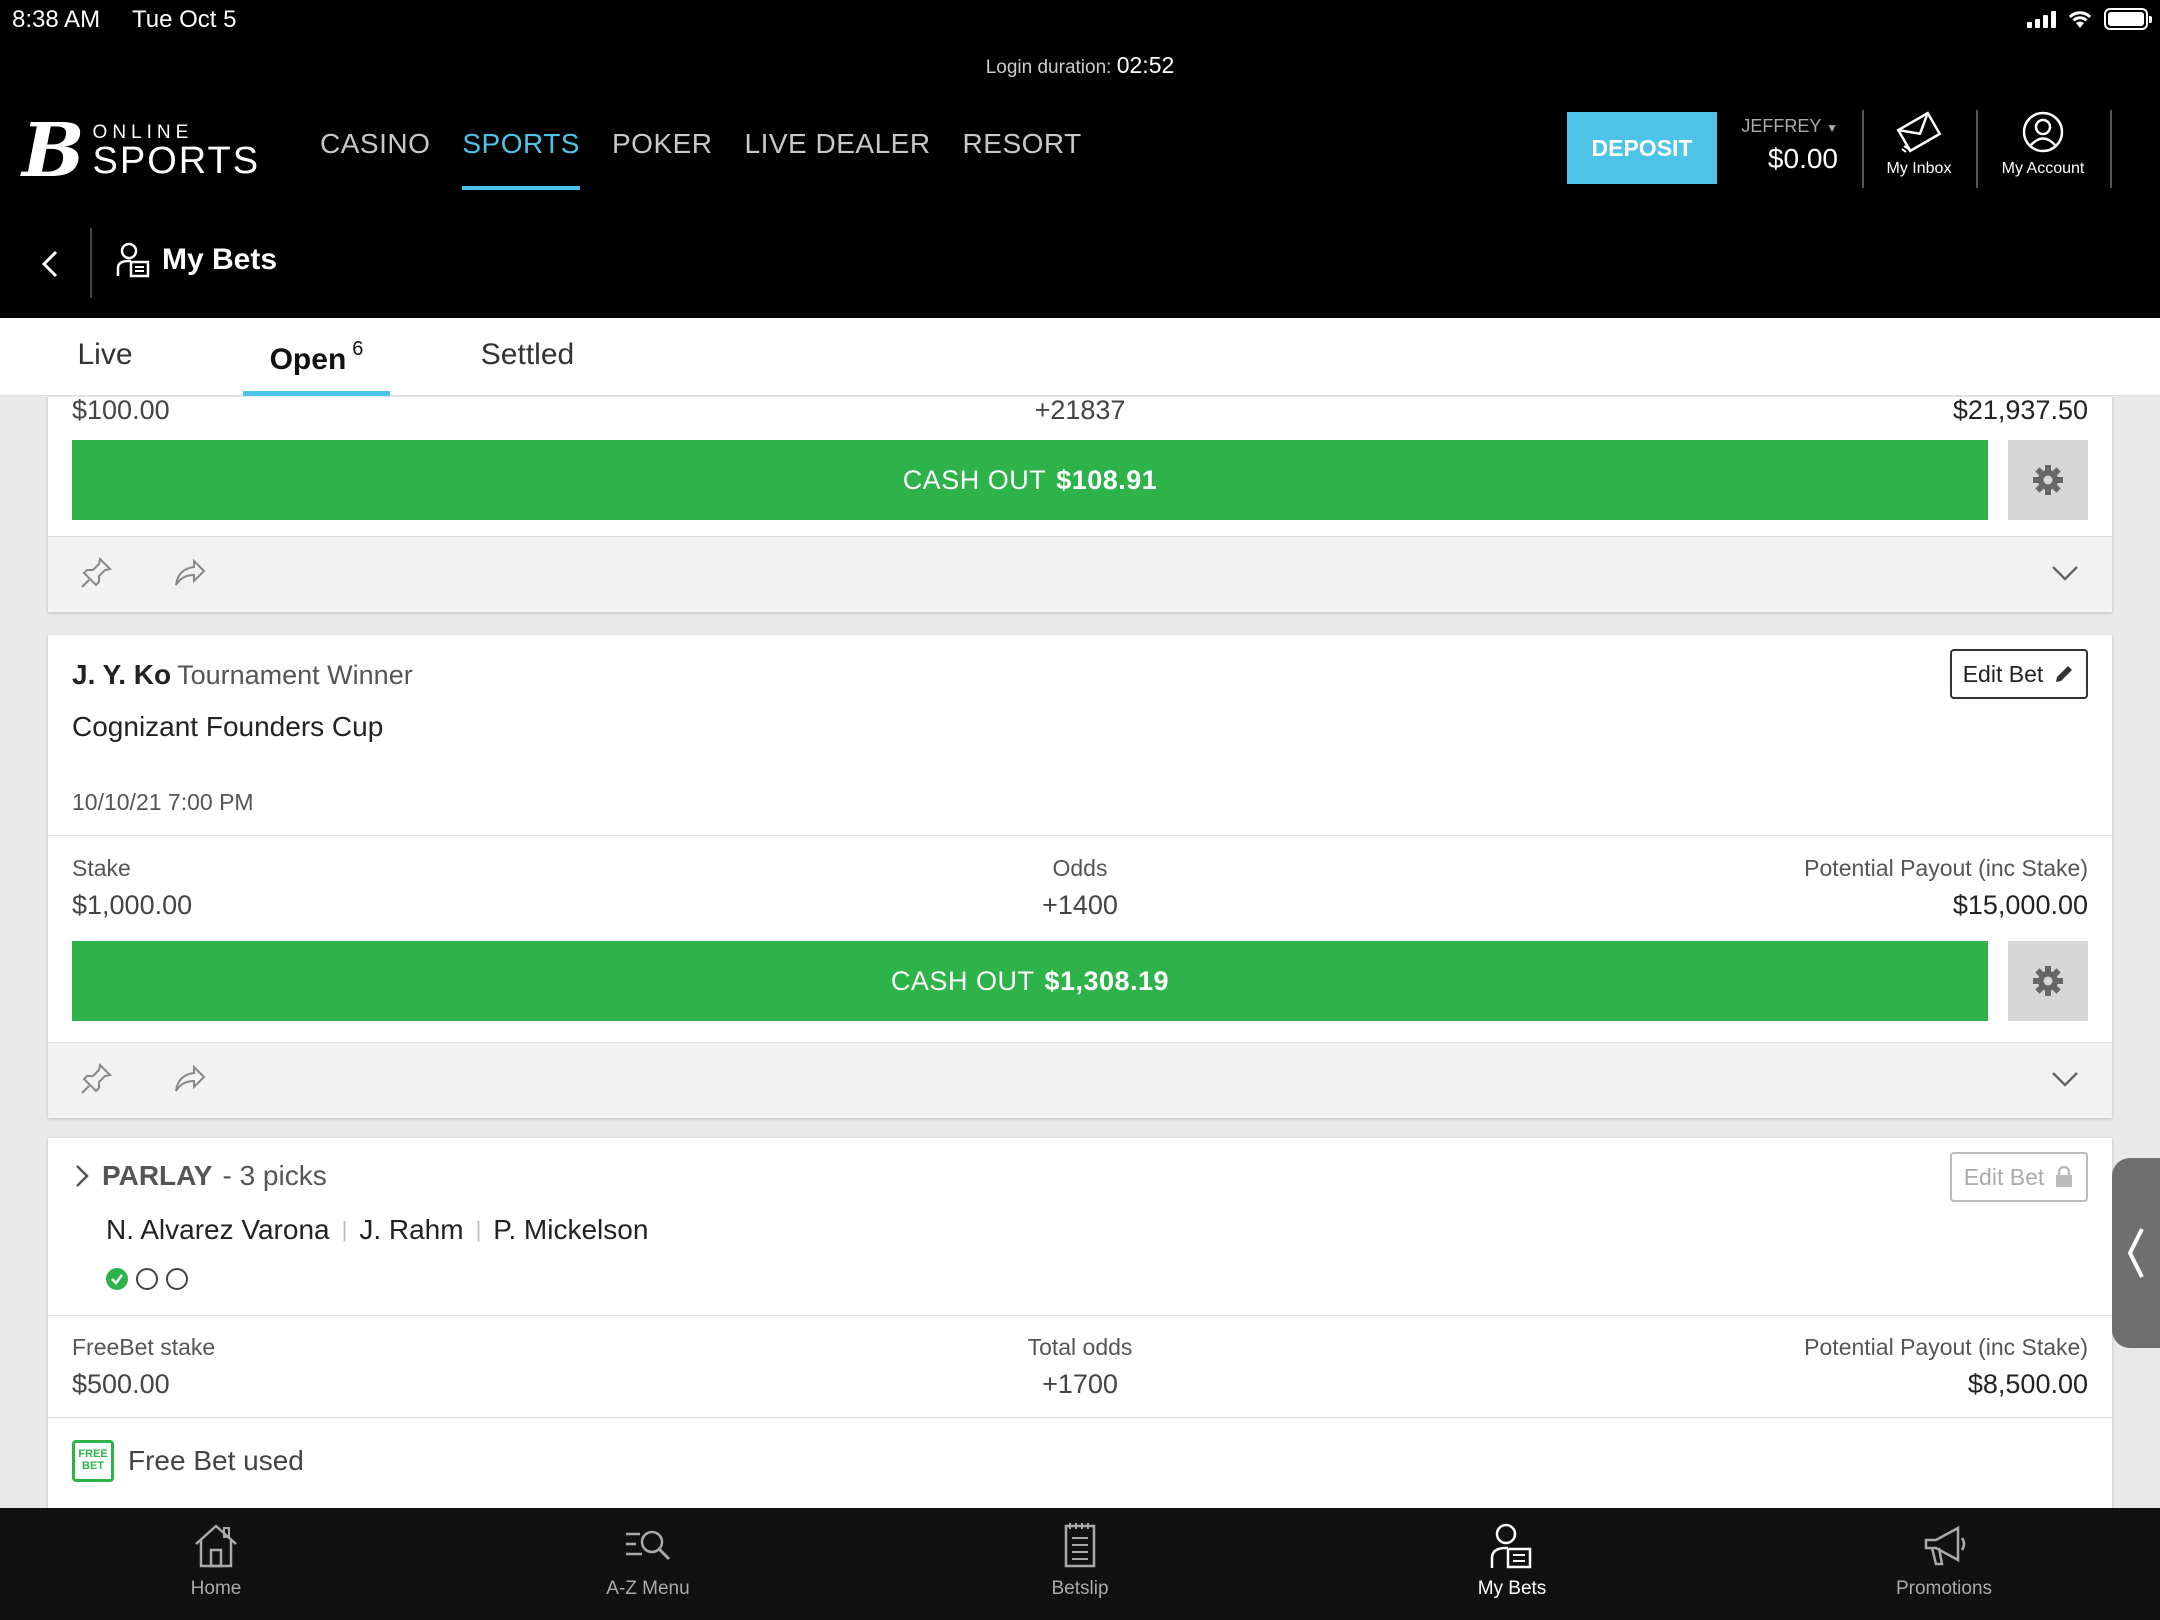 The image size is (2160, 1620). Describe the element at coordinates (2019, 1177) in the screenshot. I see `edit-bet-button-locked: Edit Bet` at that location.